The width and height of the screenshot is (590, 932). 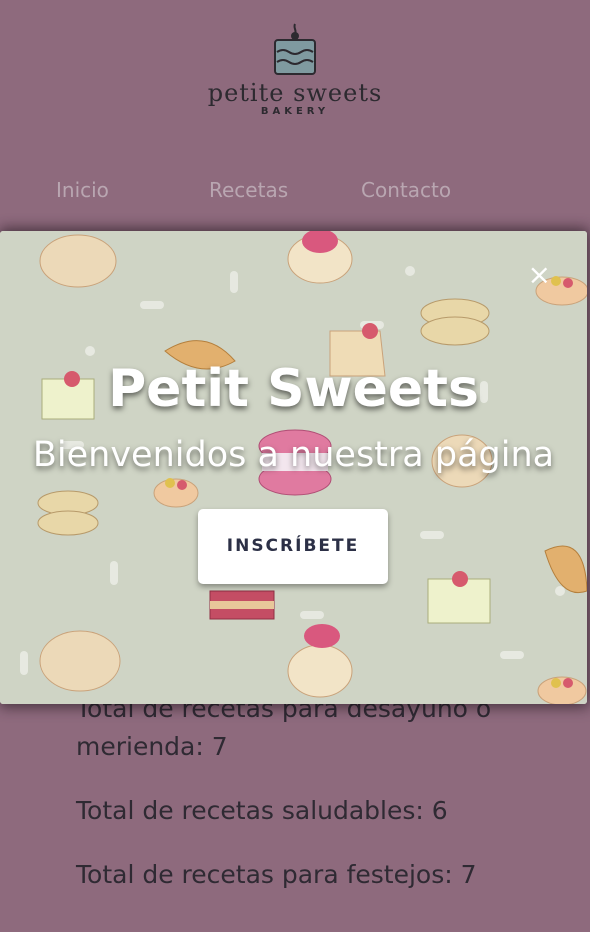 I want to click on modal-title: Petit Sweets, so click(x=293, y=389).